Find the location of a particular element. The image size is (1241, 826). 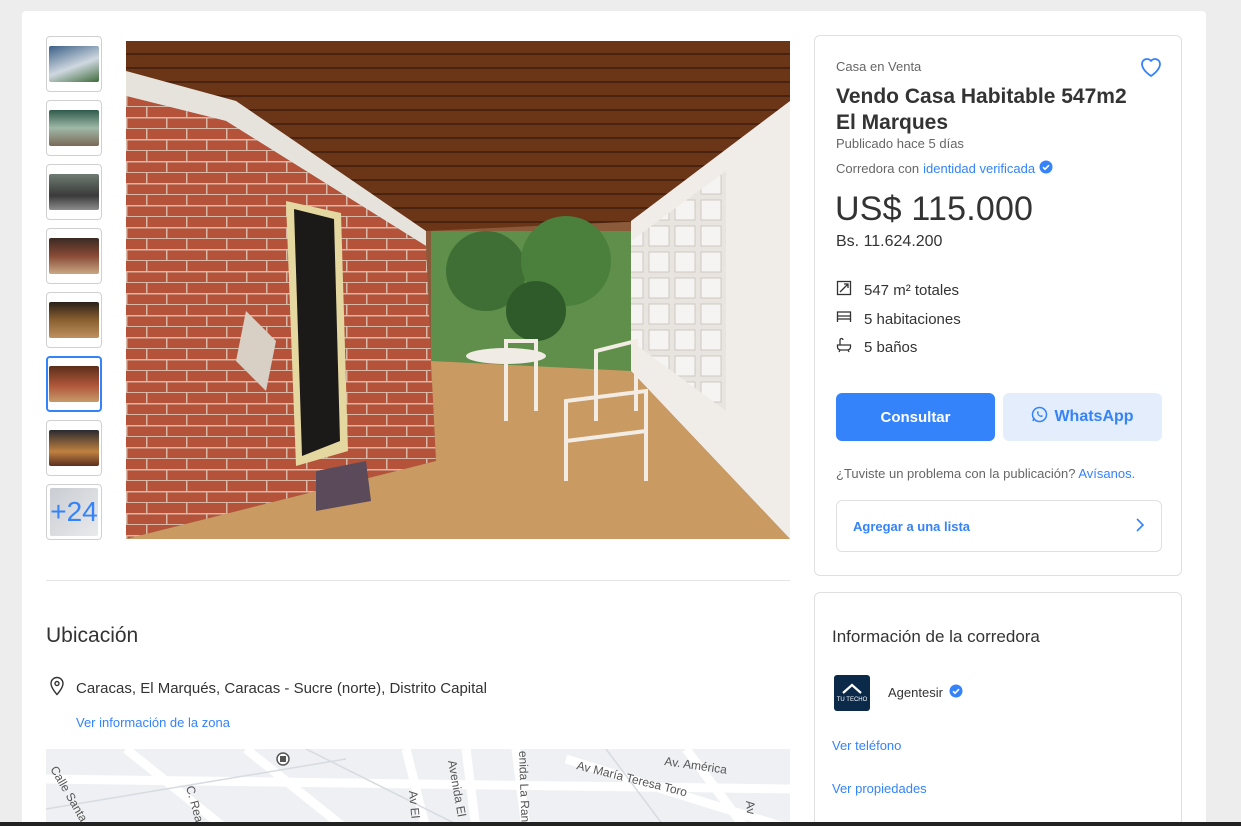

window-bottom-edge is located at coordinates (620, 824).